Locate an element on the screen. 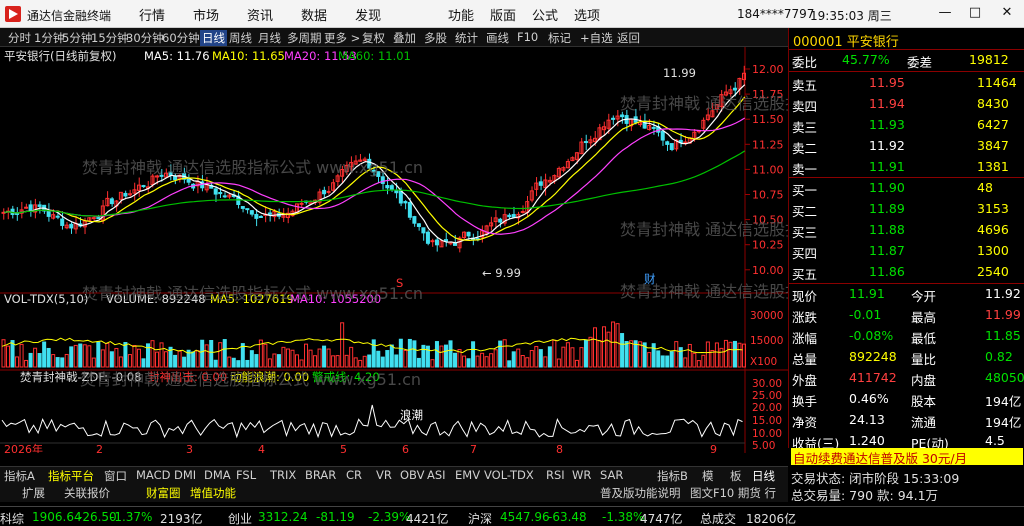  menu-gongneng: 功能 is located at coordinates (461, 14).